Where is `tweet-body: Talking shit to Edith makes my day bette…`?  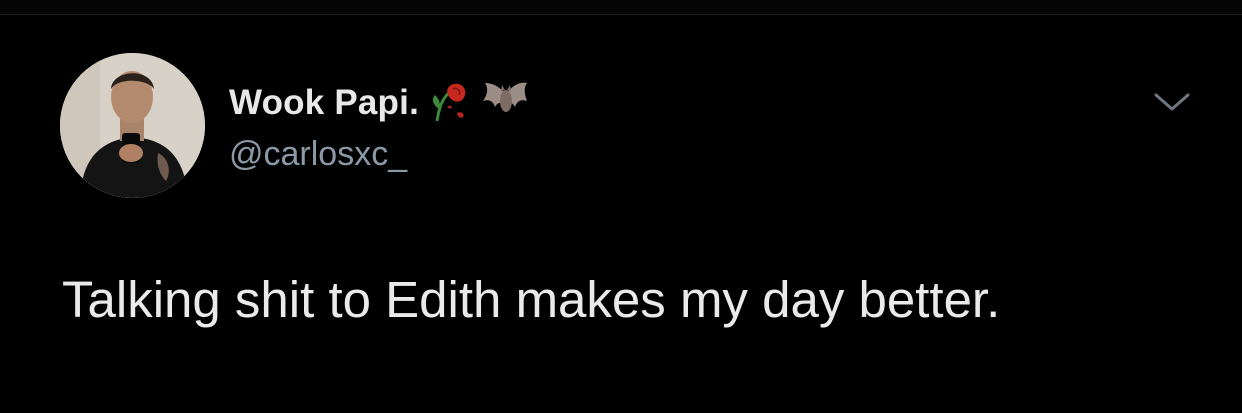
tweet-body: Talking shit to Edith makes my day bette… is located at coordinates (531, 299).